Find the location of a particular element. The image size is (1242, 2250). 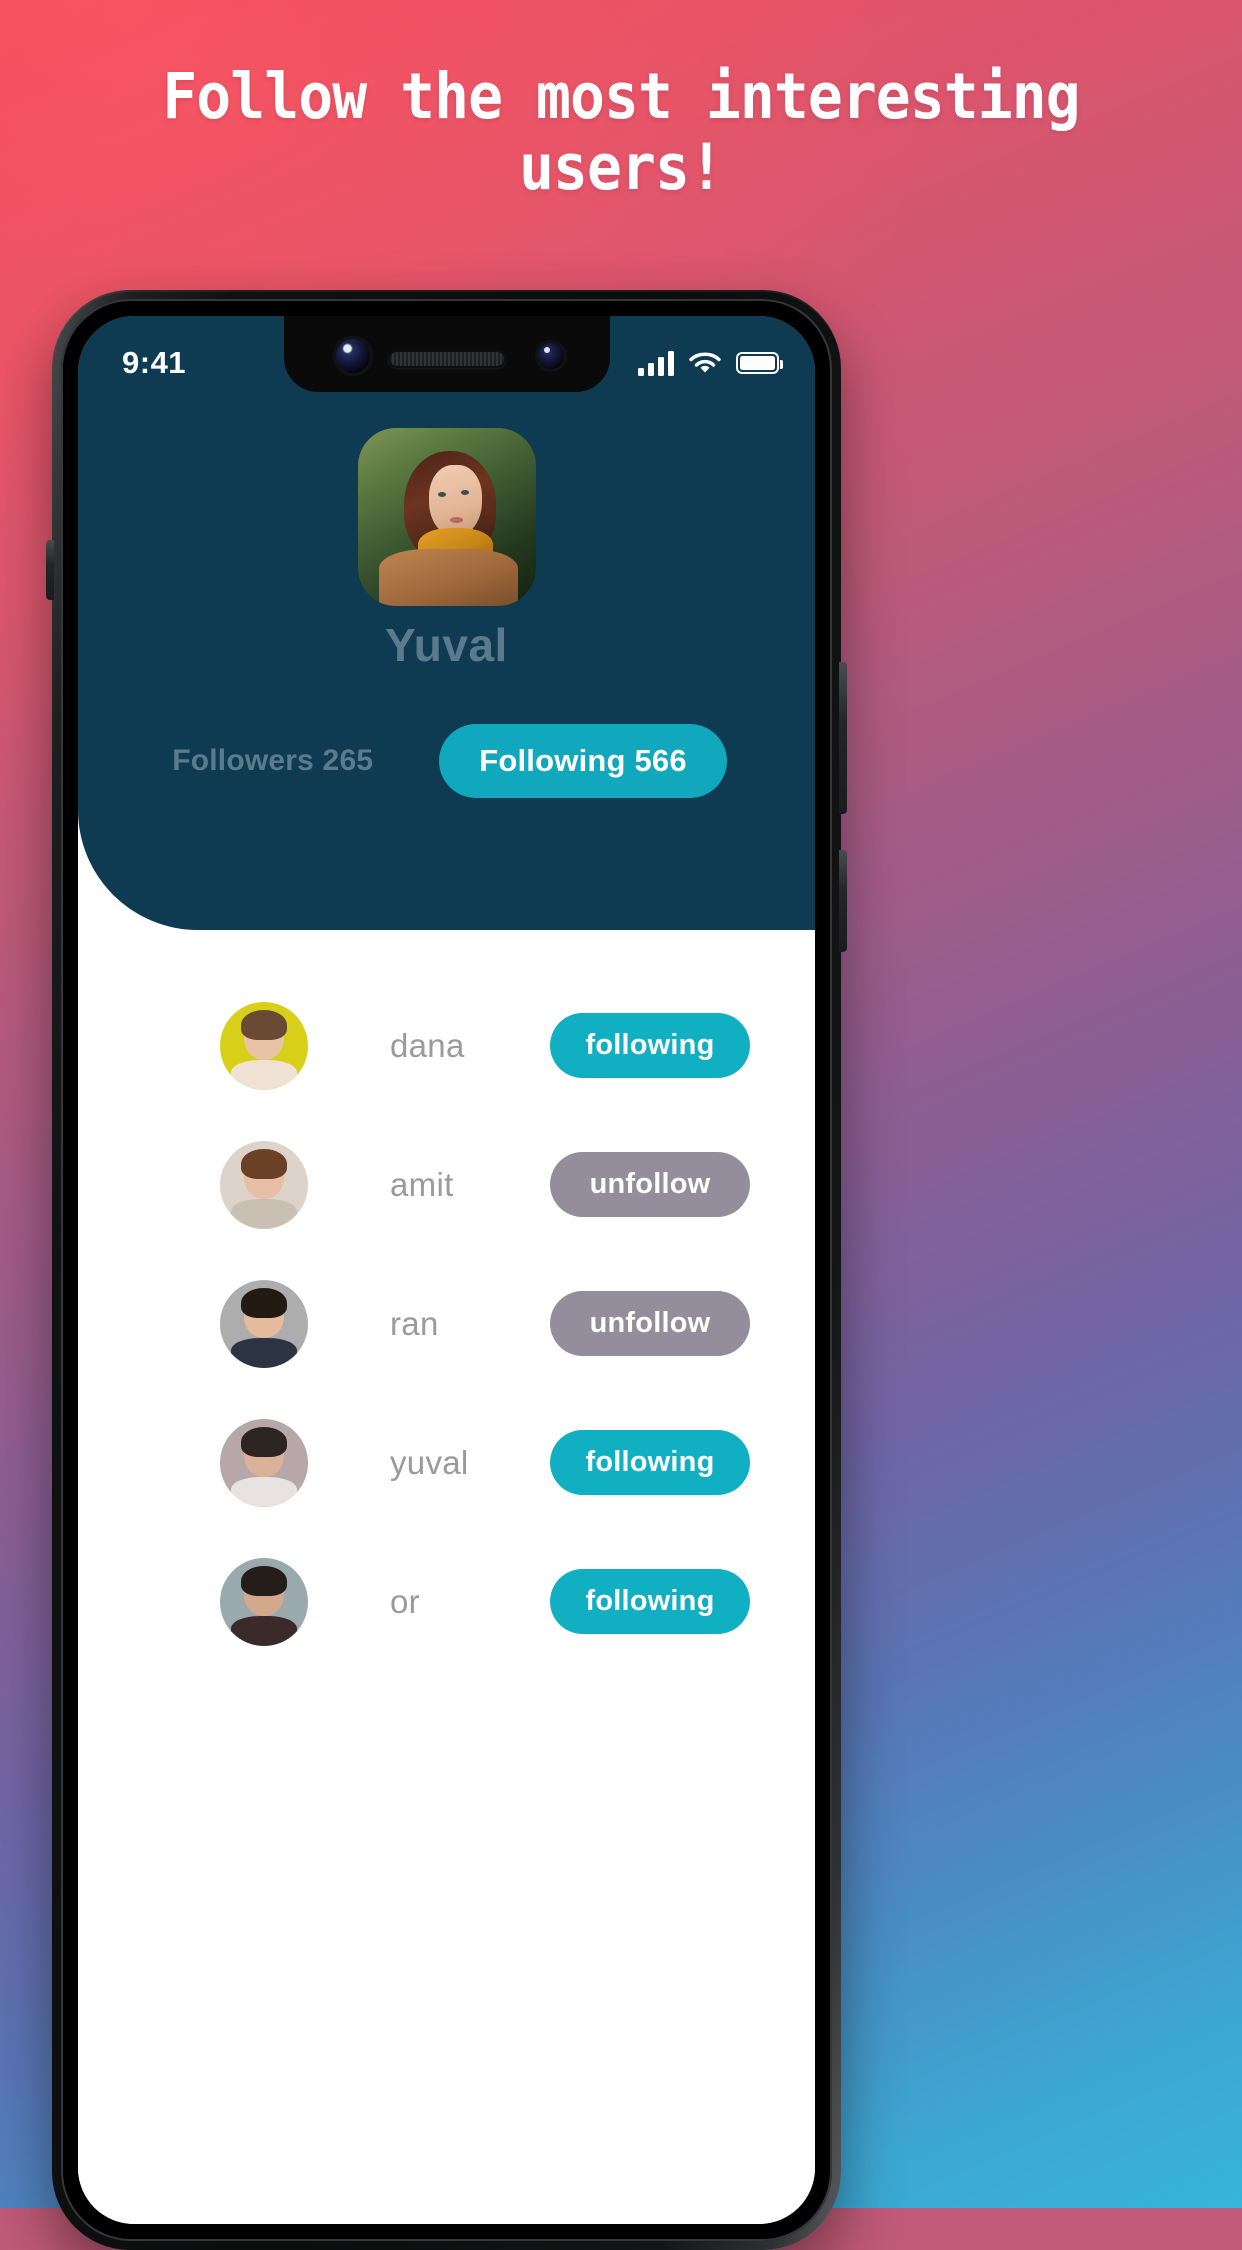

user-name: yuval is located at coordinates (429, 1462).